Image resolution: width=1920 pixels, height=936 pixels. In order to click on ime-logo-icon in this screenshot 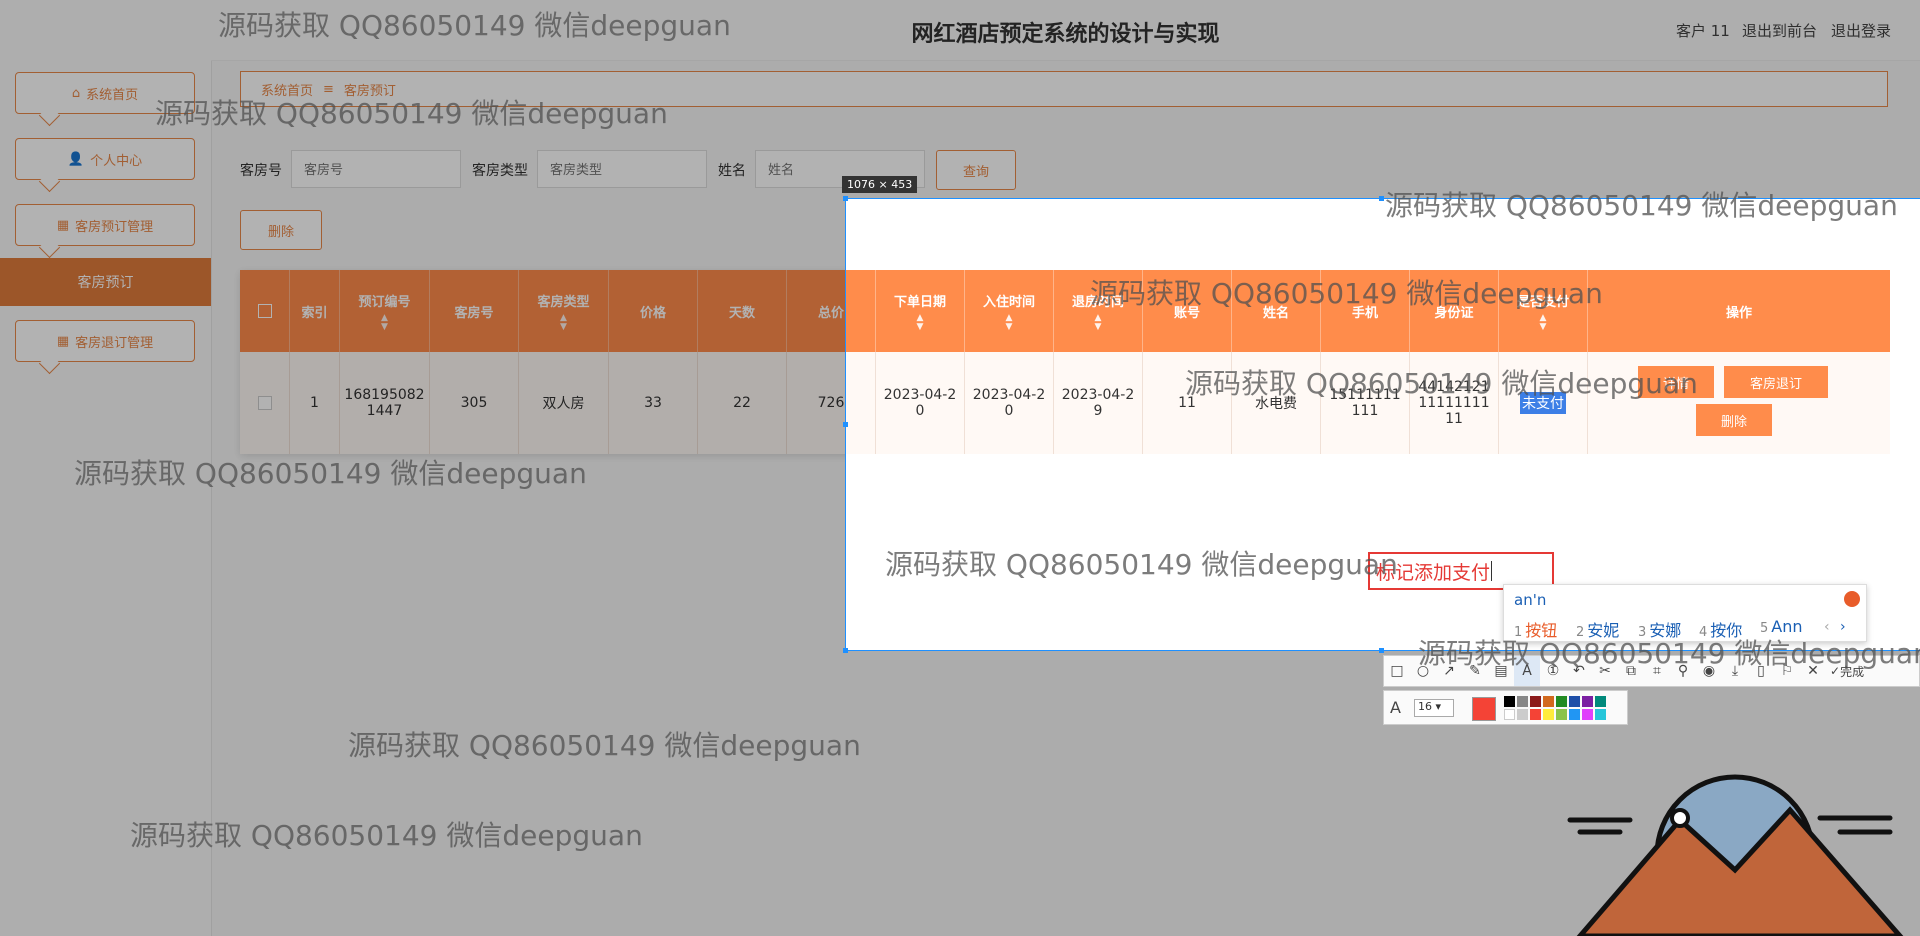, I will do `click(1852, 599)`.